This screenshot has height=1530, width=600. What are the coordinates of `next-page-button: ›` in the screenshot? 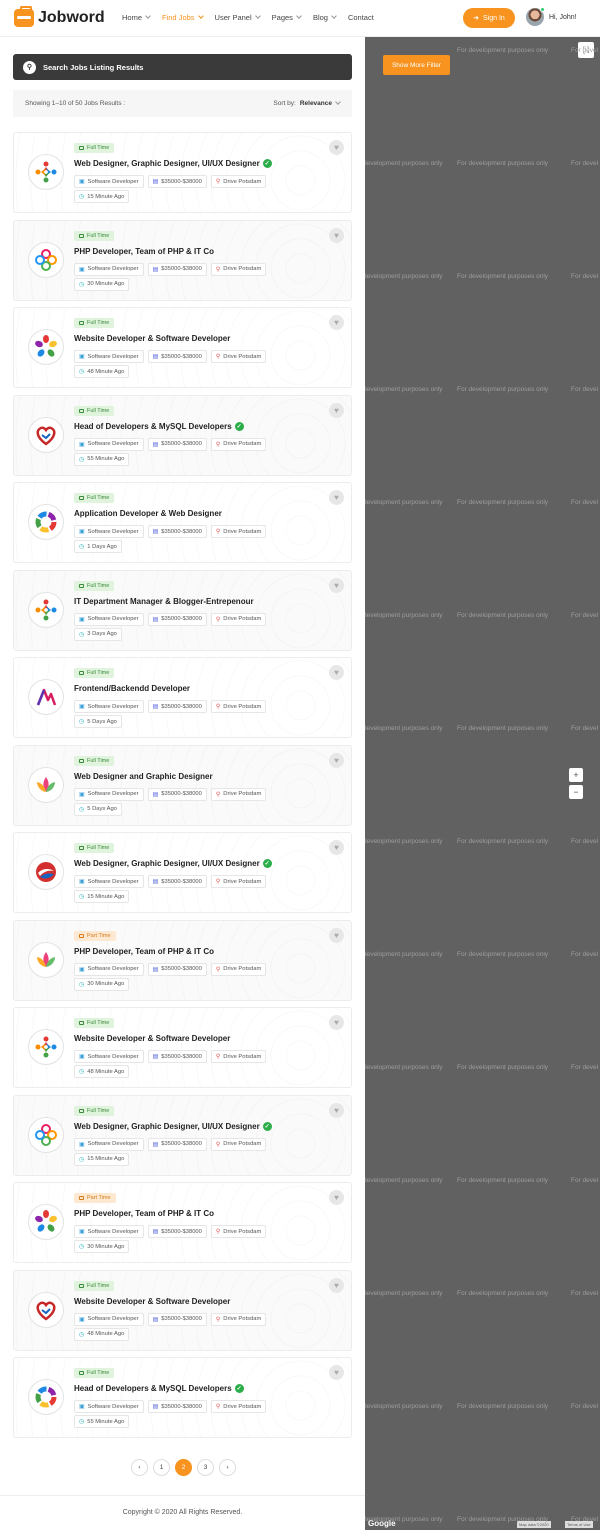 It's located at (227, 1467).